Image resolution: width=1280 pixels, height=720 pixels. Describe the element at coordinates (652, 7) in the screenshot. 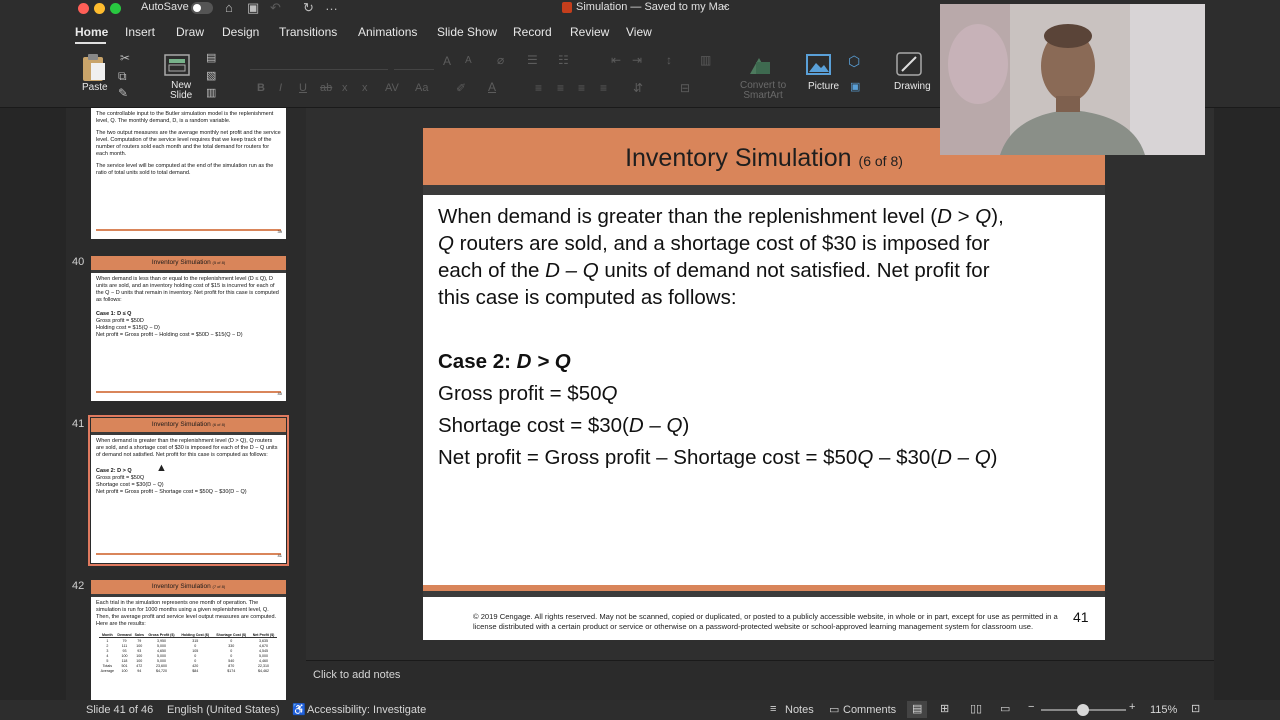

I see `document-title: Simulation — Saved to my Mac` at that location.